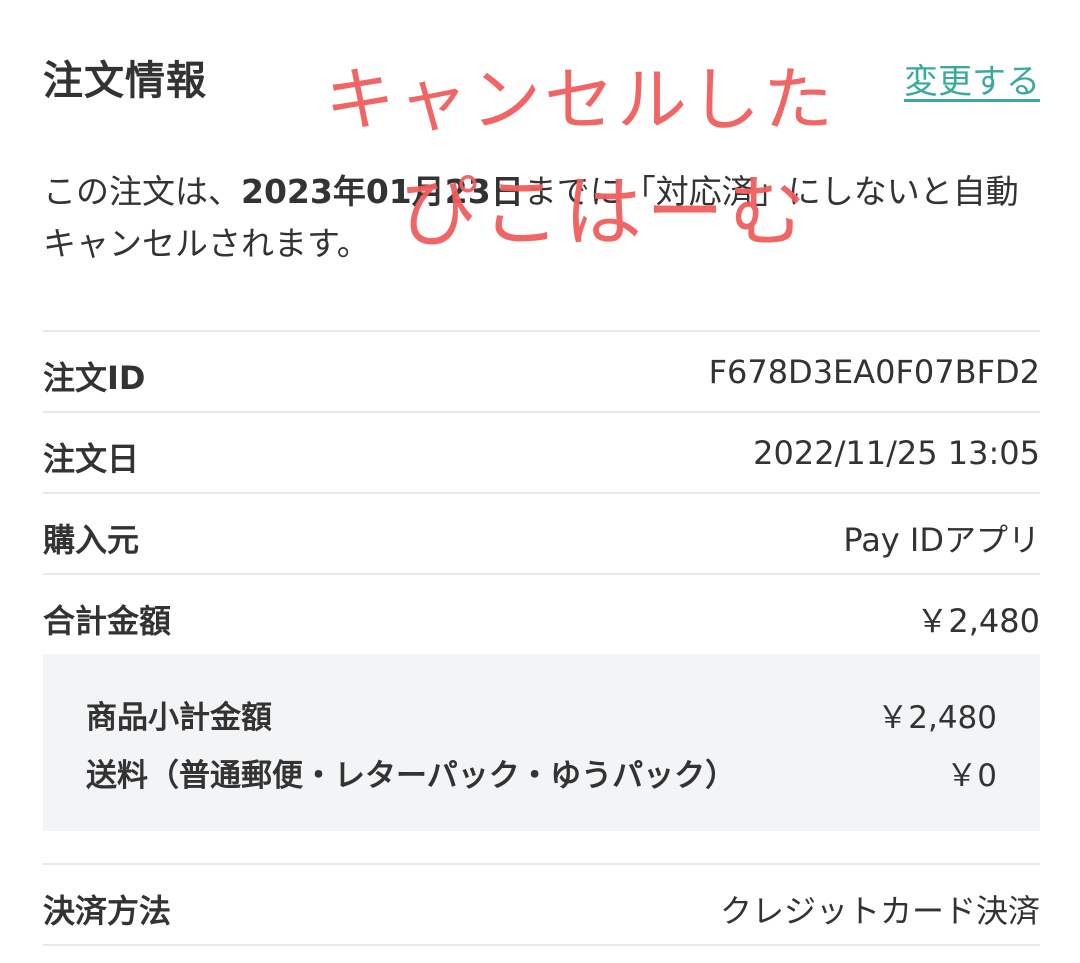 The height and width of the screenshot is (963, 1080). What do you see at coordinates (382, 191) in the screenshot?
I see `notice-deadline: 2023年01月23日` at bounding box center [382, 191].